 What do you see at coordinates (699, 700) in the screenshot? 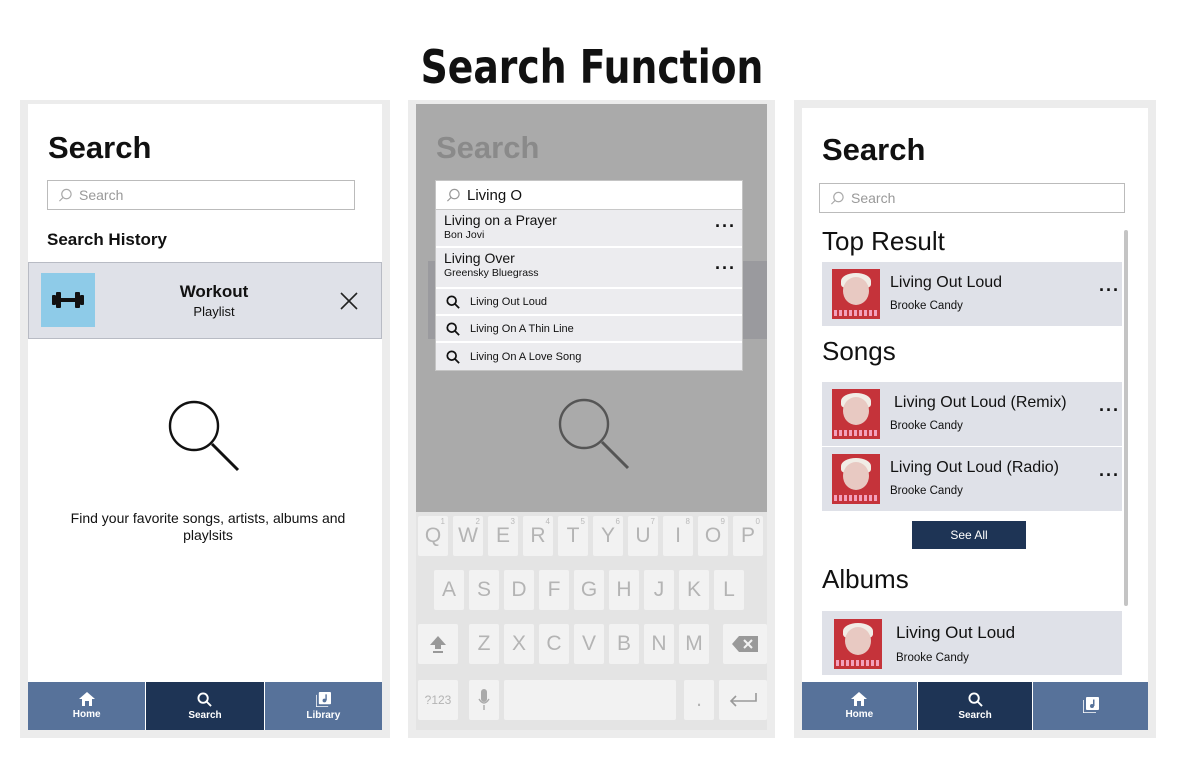
I see `period-key: .` at bounding box center [699, 700].